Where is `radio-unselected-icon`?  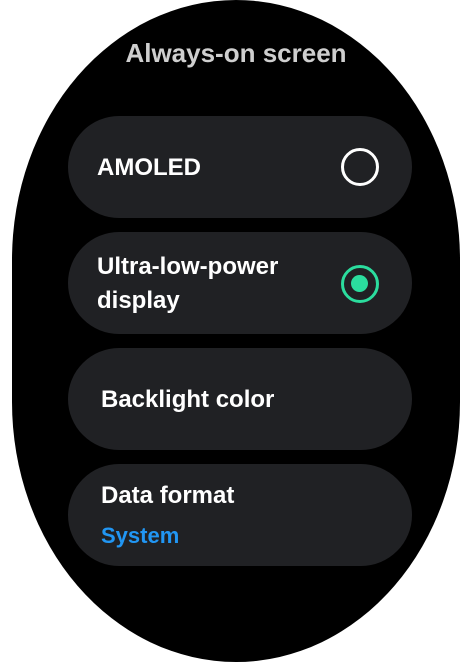 radio-unselected-icon is located at coordinates (360, 167).